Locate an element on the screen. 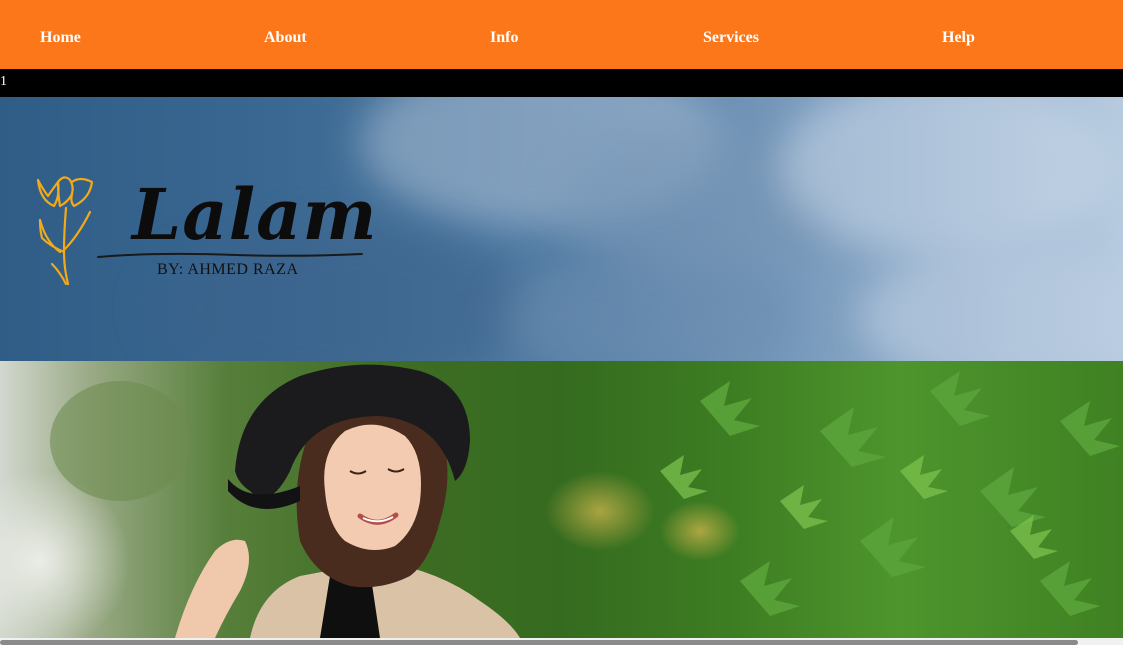  nav-link-home: Home is located at coordinates (60, 38).